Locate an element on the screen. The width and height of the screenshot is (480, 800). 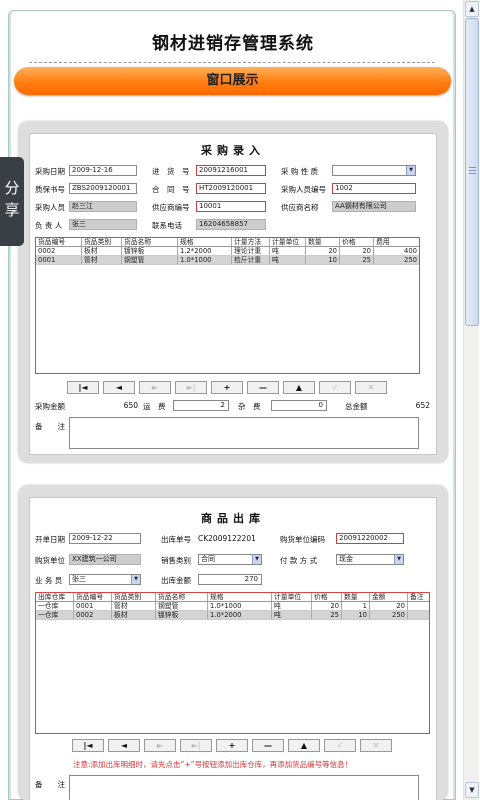
column-header: 费用 is located at coordinates (396, 242).